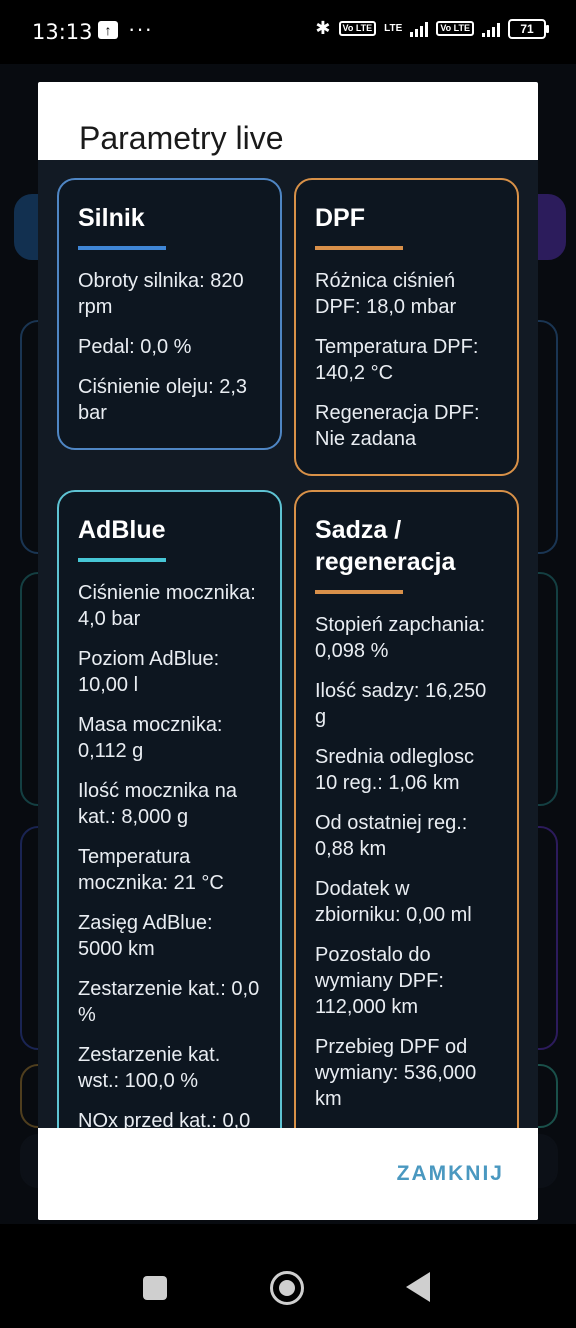  Describe the element at coordinates (396, 1073) in the screenshot. I see `param-dpf-mileage-since-replacement: Przebieg DPF od wymiany: 536,000 km` at that location.